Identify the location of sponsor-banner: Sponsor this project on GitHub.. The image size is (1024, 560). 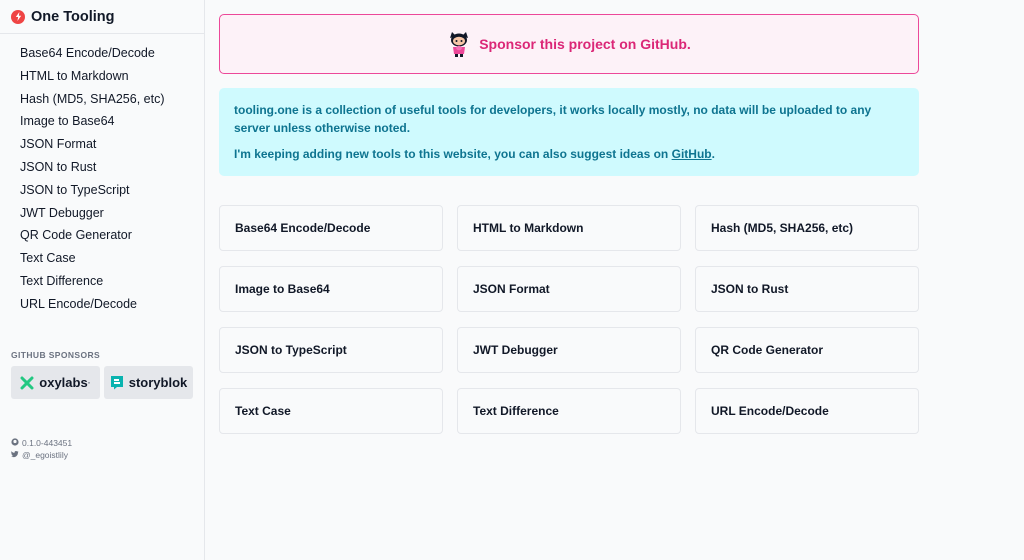
(569, 44).